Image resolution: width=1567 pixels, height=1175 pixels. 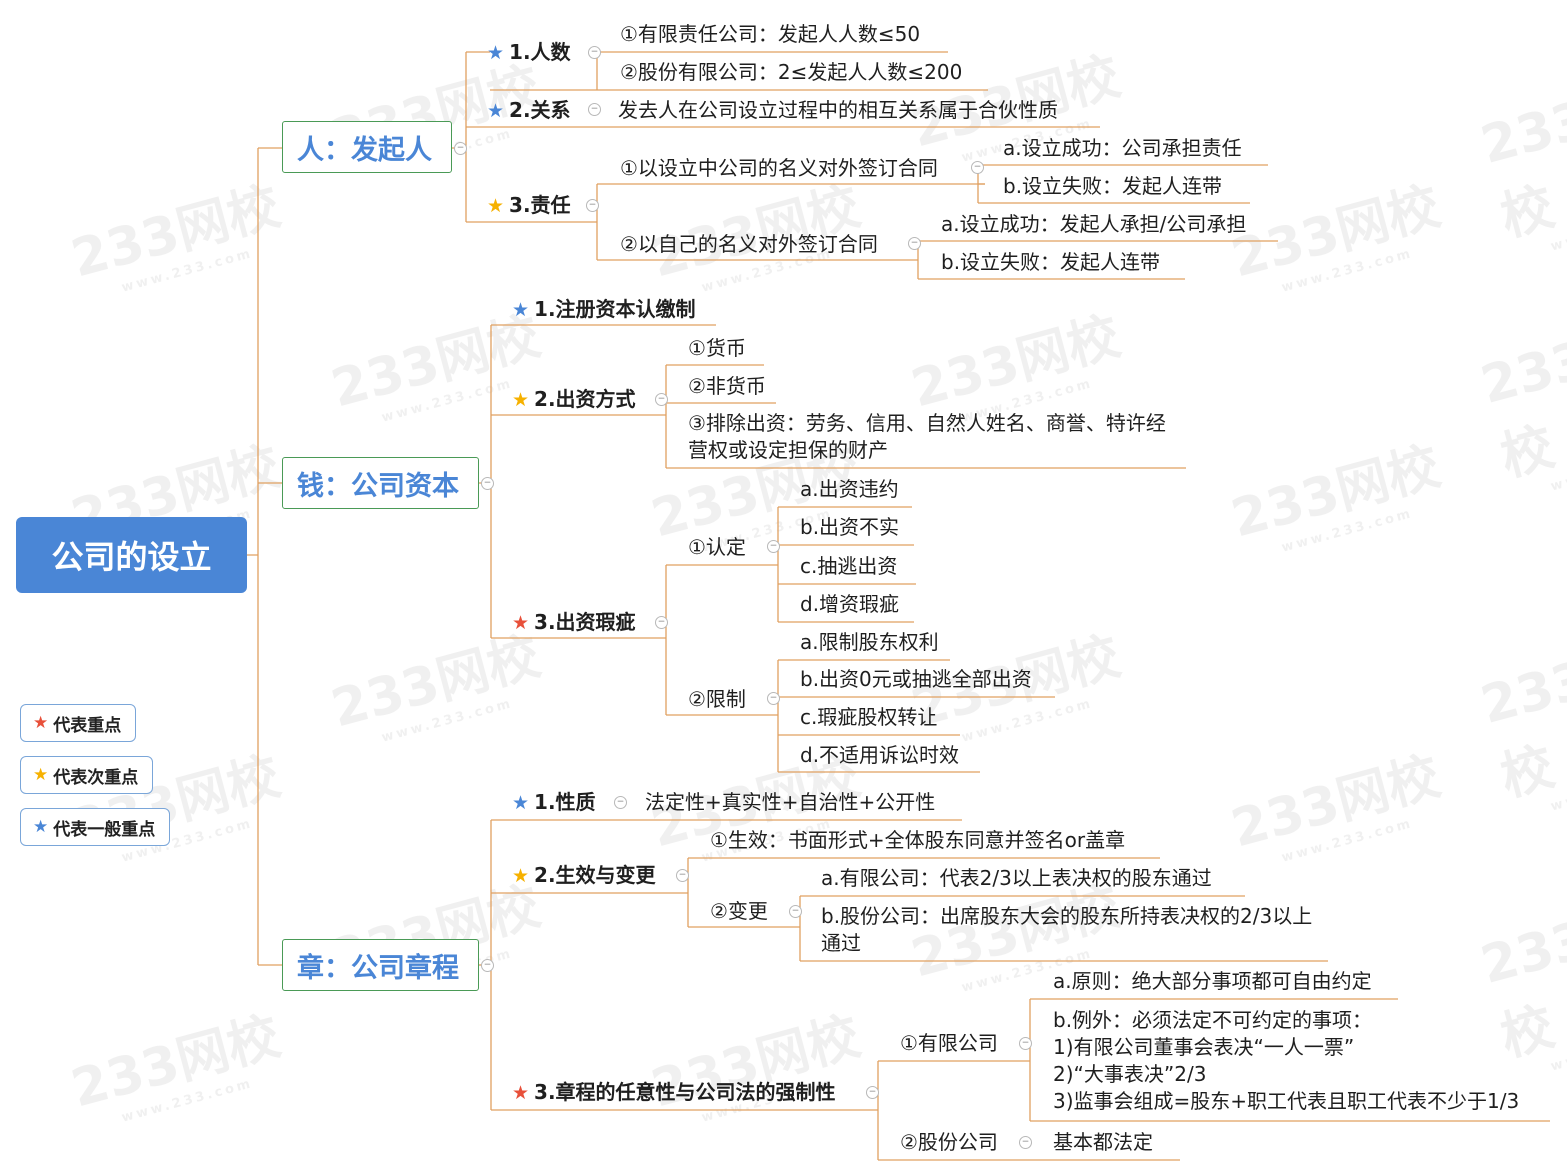 I want to click on node-identify-a: a.出资违约, so click(x=849, y=489).